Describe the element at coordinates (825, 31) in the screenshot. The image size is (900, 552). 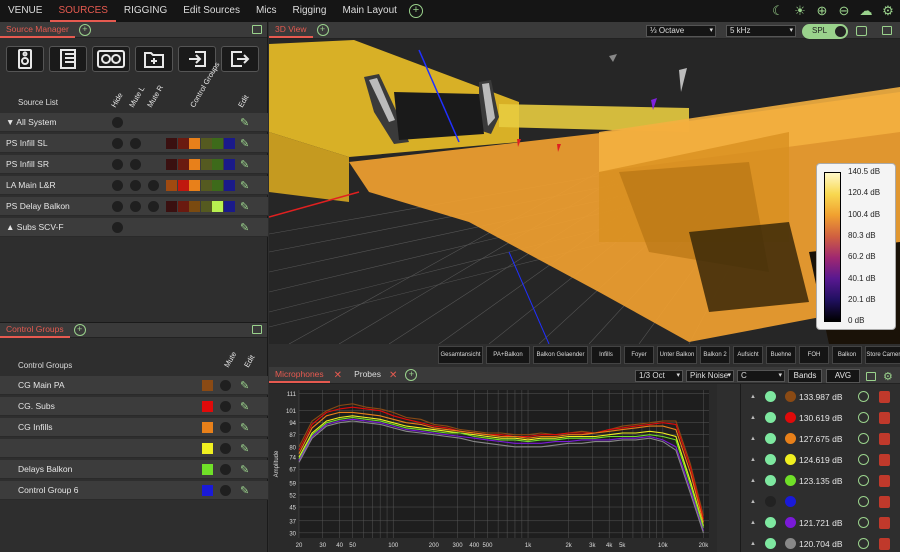
I see `spl-toggle: SPL` at that location.